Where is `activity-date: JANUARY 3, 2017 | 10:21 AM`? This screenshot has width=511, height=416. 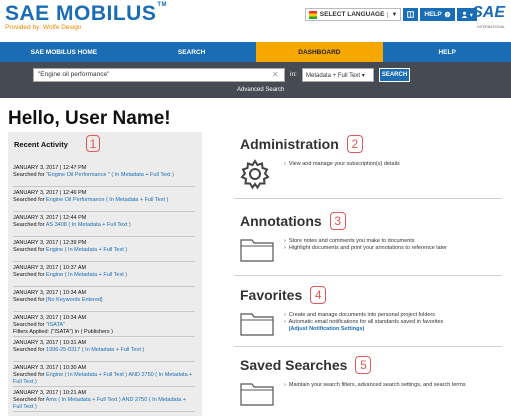 activity-date: JANUARY 3, 2017 | 10:21 AM is located at coordinates (50, 393).